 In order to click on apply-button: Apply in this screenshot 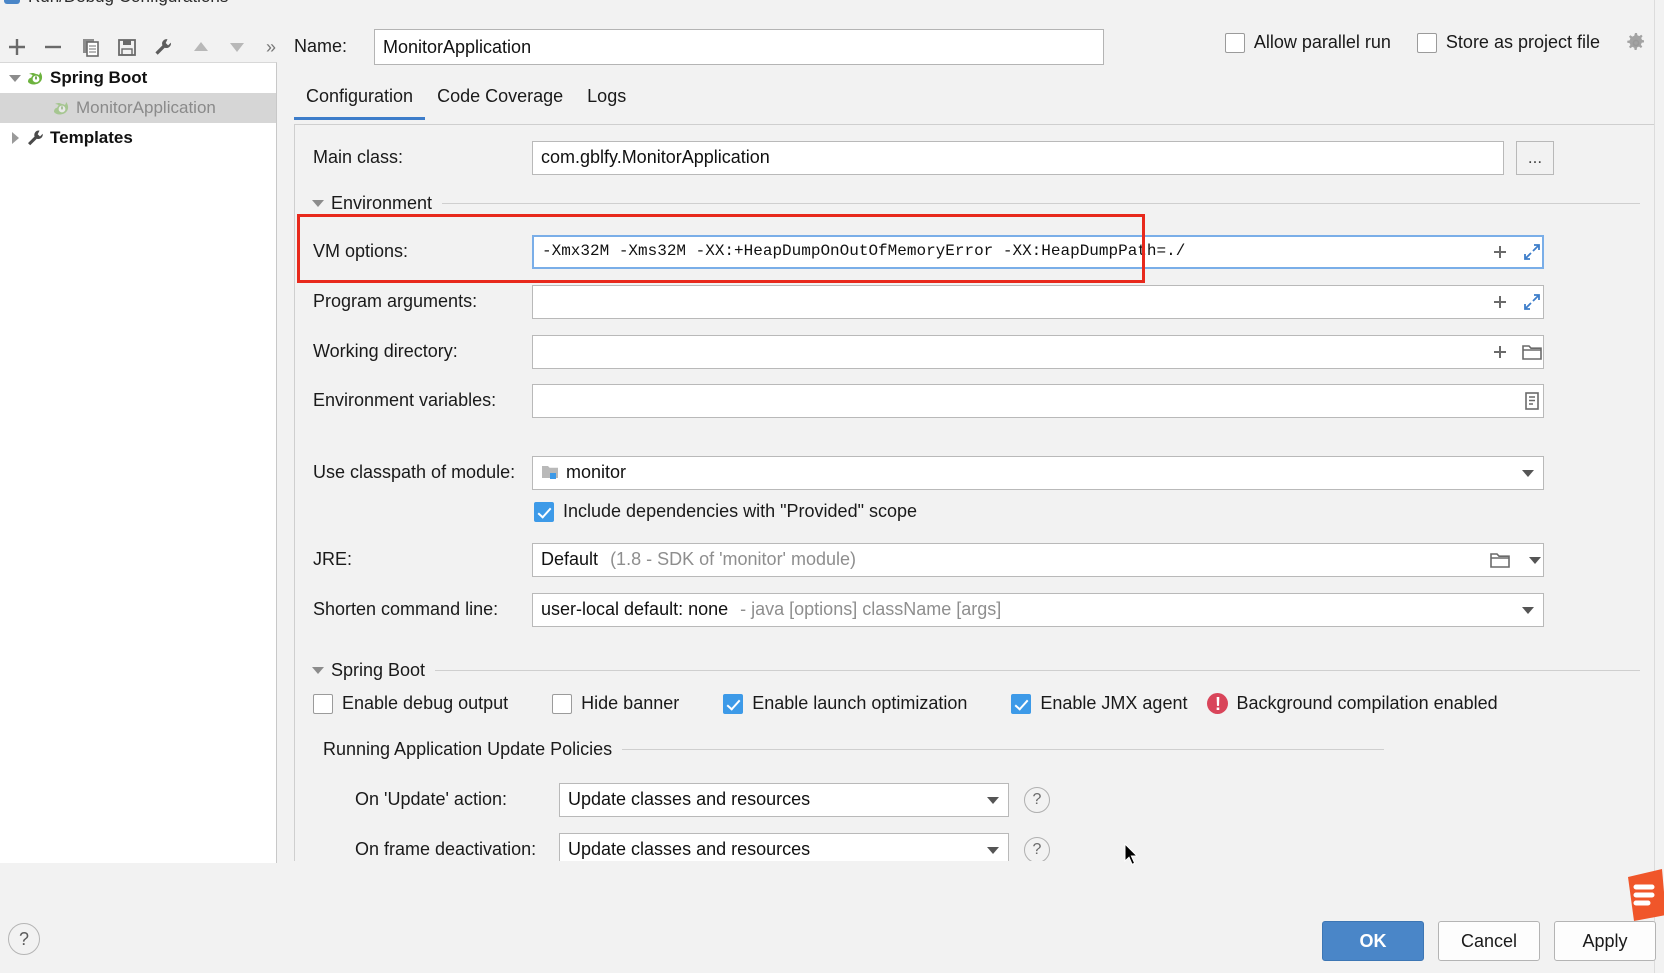, I will do `click(1605, 941)`.